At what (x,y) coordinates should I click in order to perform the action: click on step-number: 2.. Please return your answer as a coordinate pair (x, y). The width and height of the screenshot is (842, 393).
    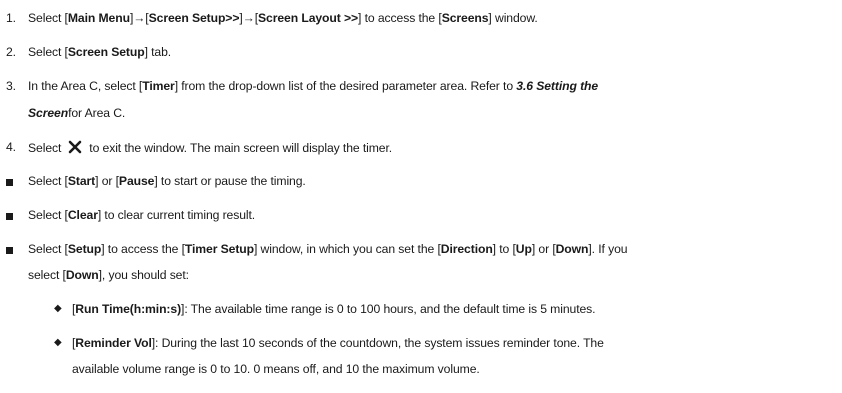
    Looking at the image, I should click on (11, 52).